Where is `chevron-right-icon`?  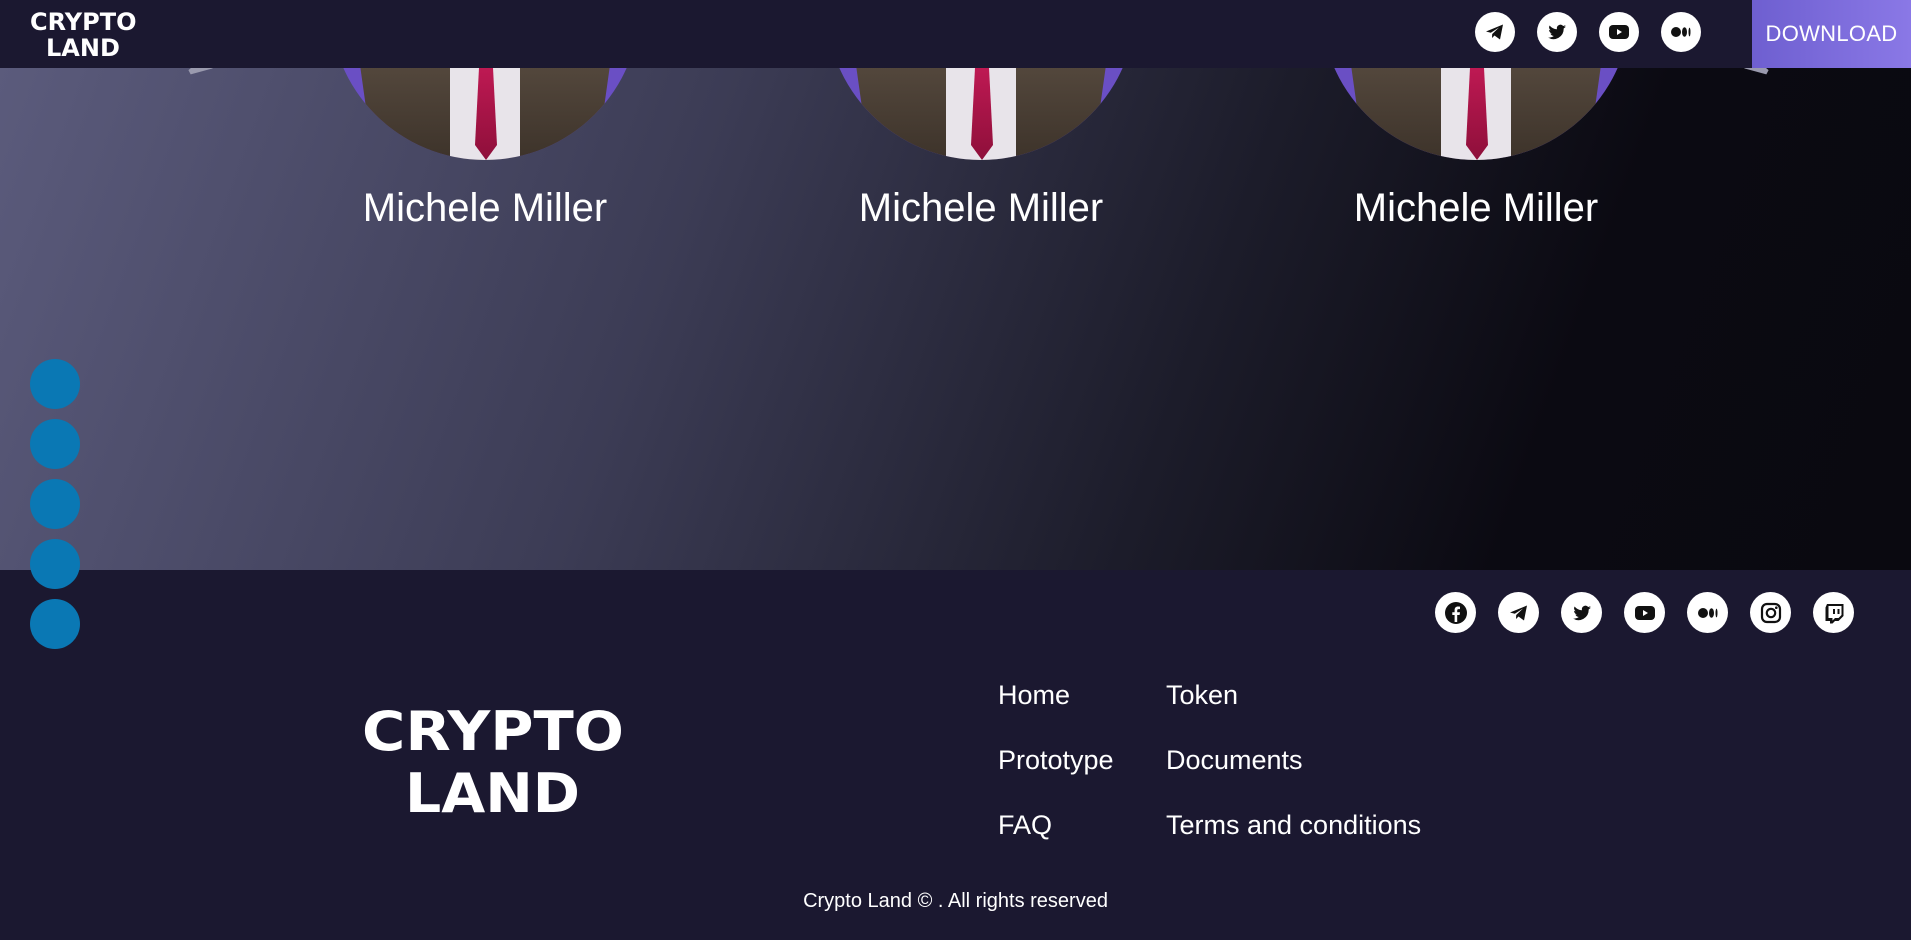 chevron-right-icon is located at coordinates (1757, 78).